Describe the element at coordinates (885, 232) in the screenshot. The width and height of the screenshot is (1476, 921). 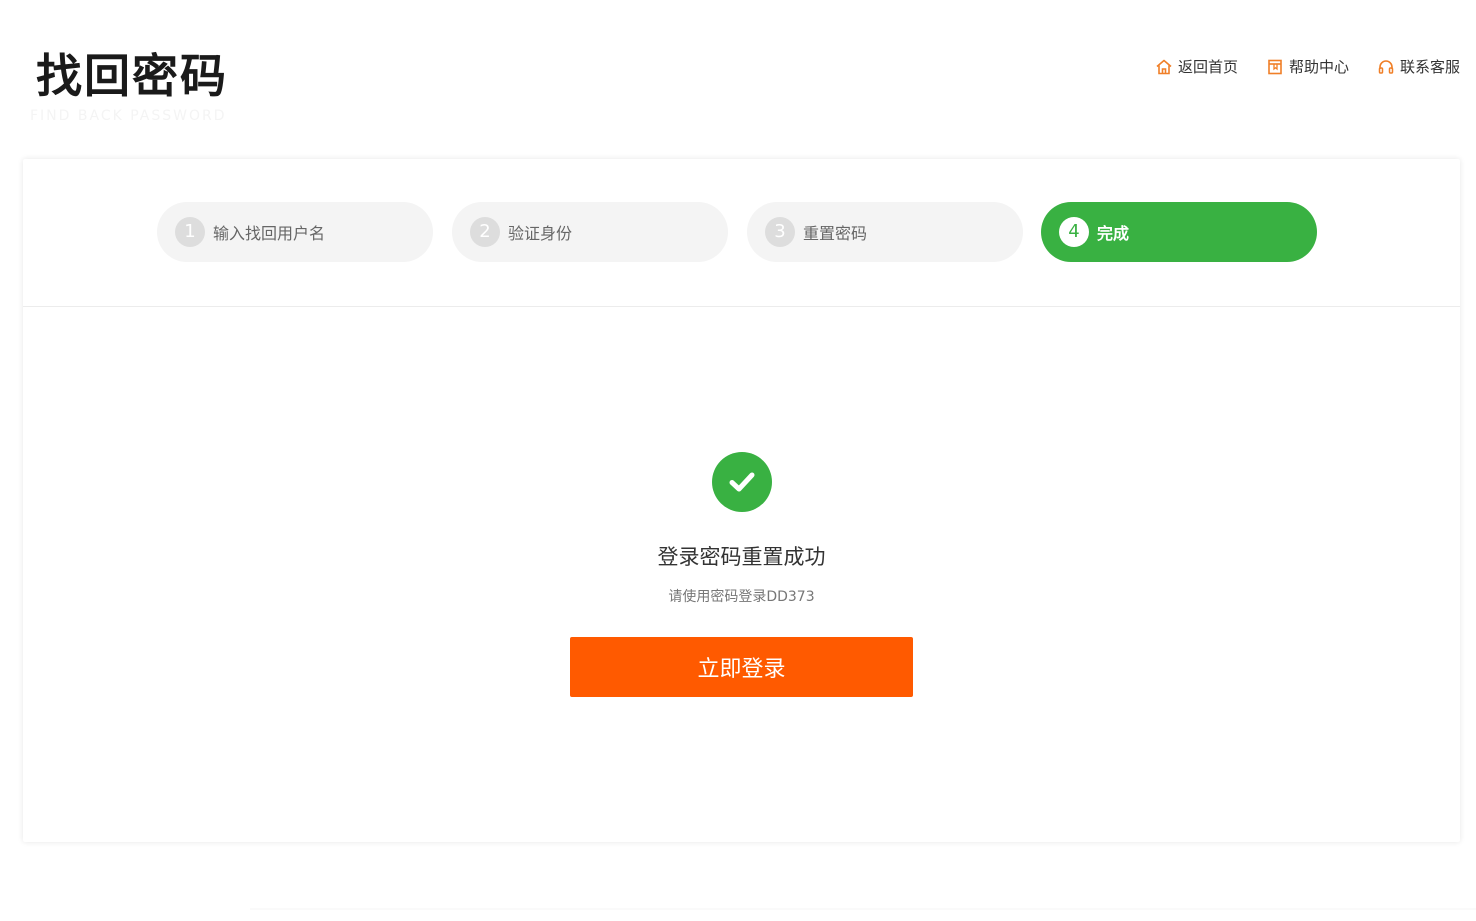
I see `step-3: 3 重置密码` at that location.